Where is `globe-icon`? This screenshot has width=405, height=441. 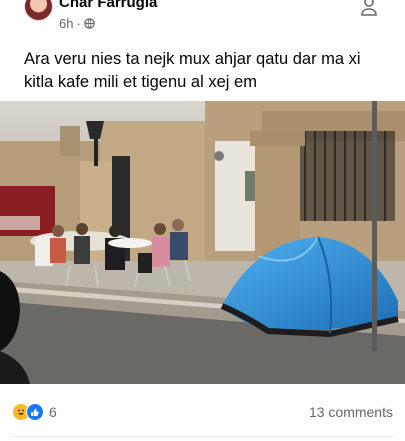 globe-icon is located at coordinates (89, 23).